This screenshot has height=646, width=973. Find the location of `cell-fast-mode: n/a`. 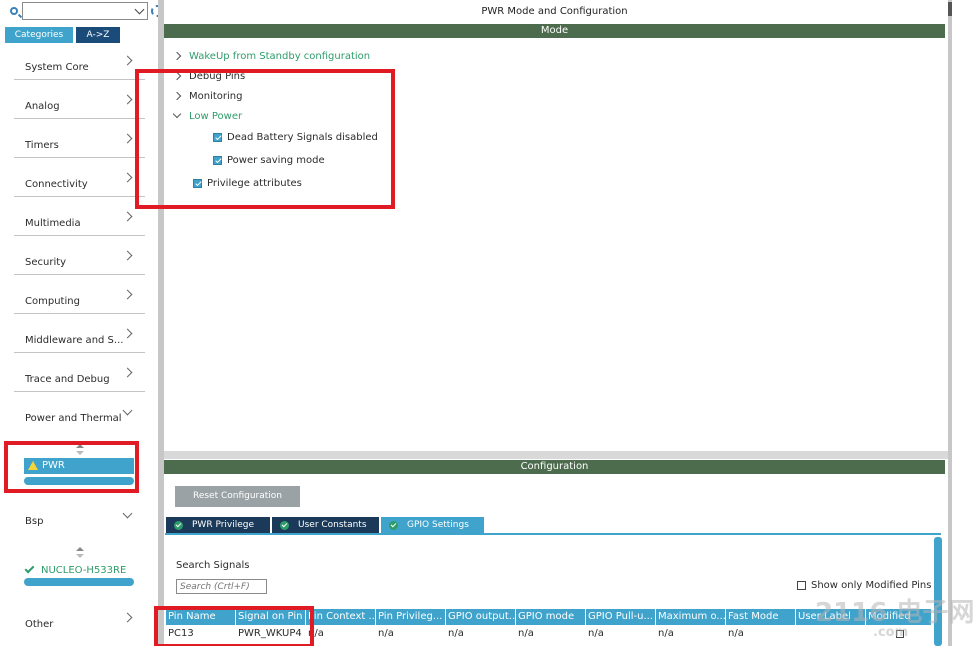

cell-fast-mode: n/a is located at coordinates (761, 634).